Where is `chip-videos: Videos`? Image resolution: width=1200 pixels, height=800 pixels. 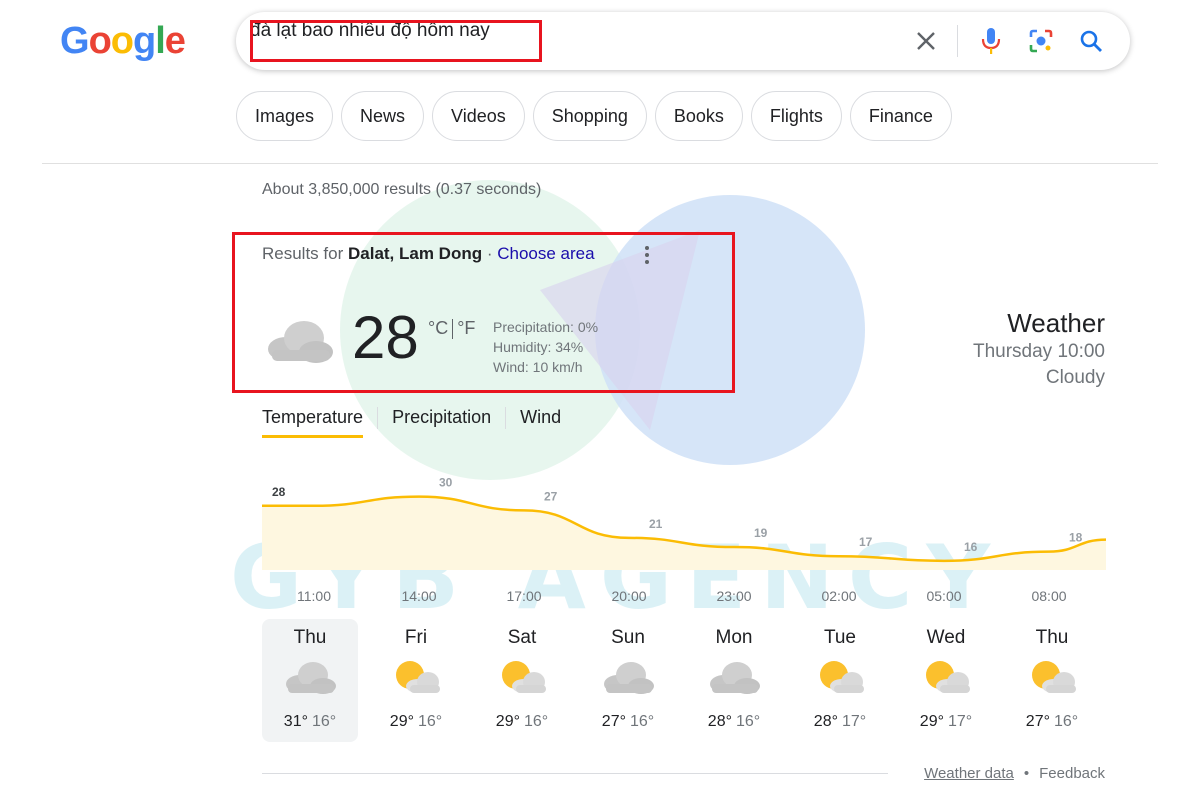
chip-videos: Videos is located at coordinates (478, 116).